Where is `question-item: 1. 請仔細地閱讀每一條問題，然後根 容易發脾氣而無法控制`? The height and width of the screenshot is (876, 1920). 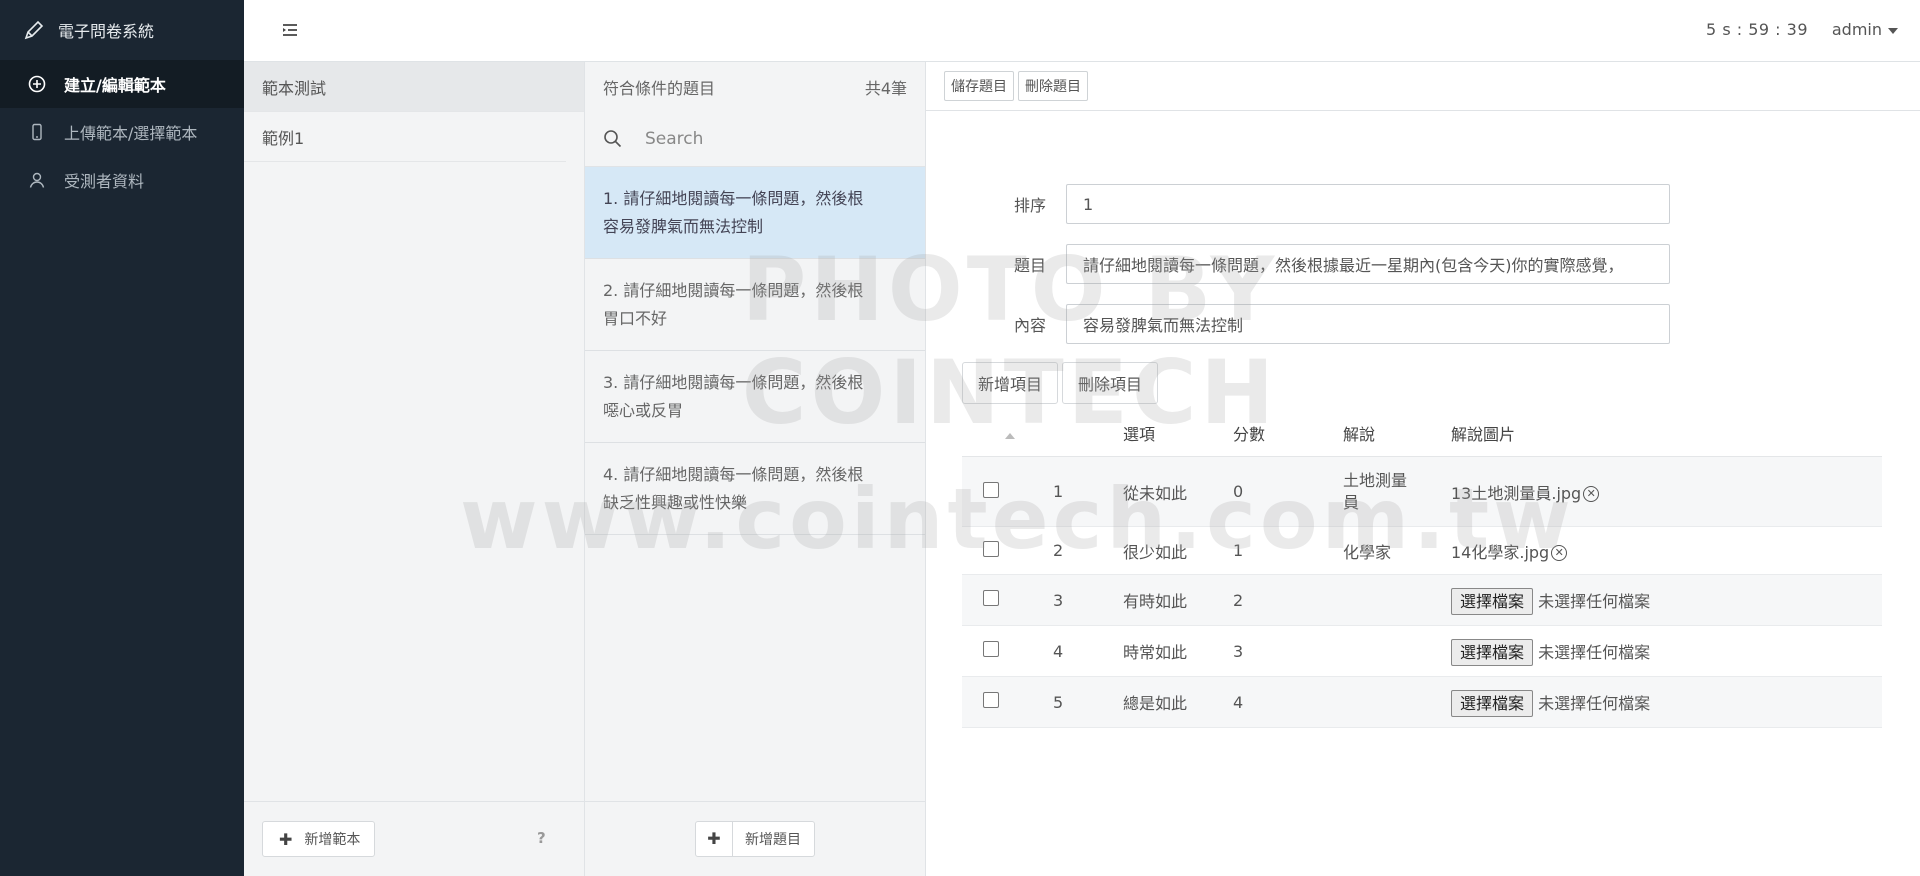
question-item: 1. 請仔細地閱讀每一條問題，然後根 容易發脾氣而無法控制 is located at coordinates (755, 213).